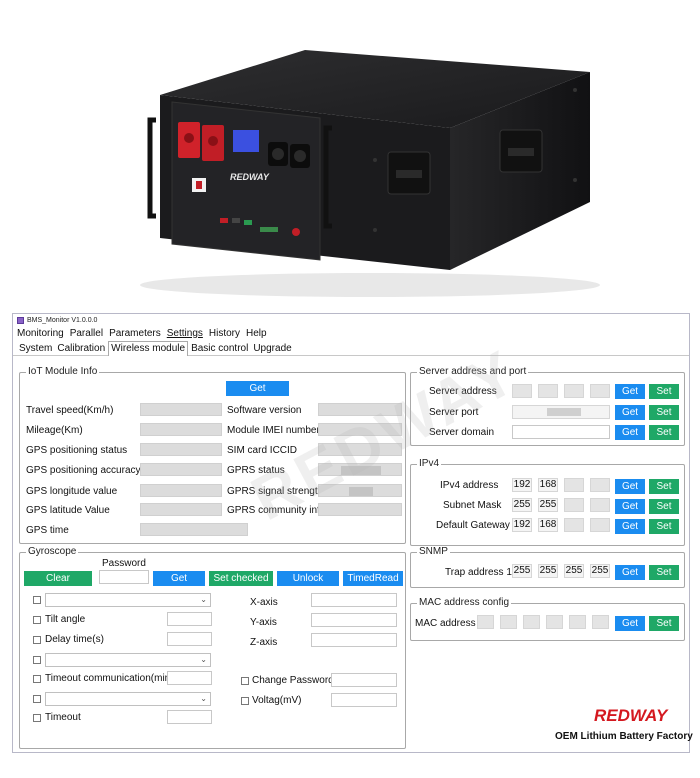  Describe the element at coordinates (185, 333) in the screenshot. I see `menu-settings: Settings` at that location.